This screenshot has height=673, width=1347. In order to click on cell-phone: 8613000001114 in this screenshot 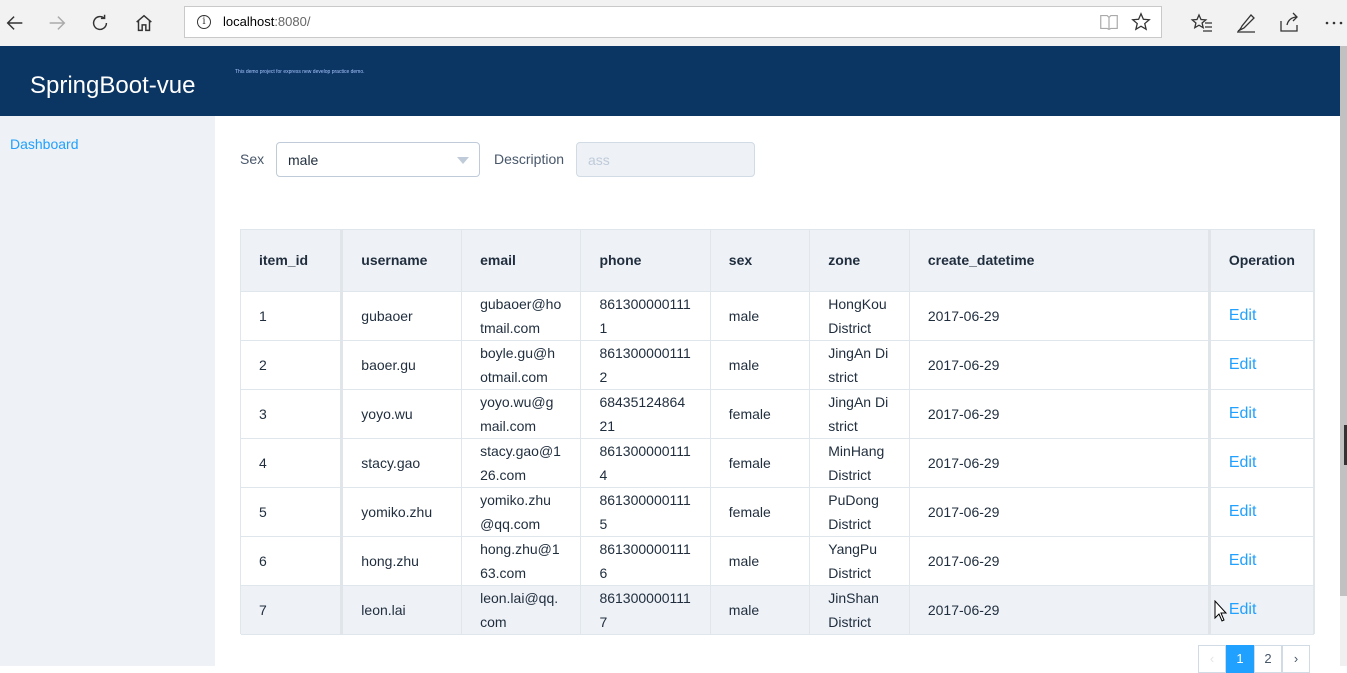, I will do `click(645, 463)`.